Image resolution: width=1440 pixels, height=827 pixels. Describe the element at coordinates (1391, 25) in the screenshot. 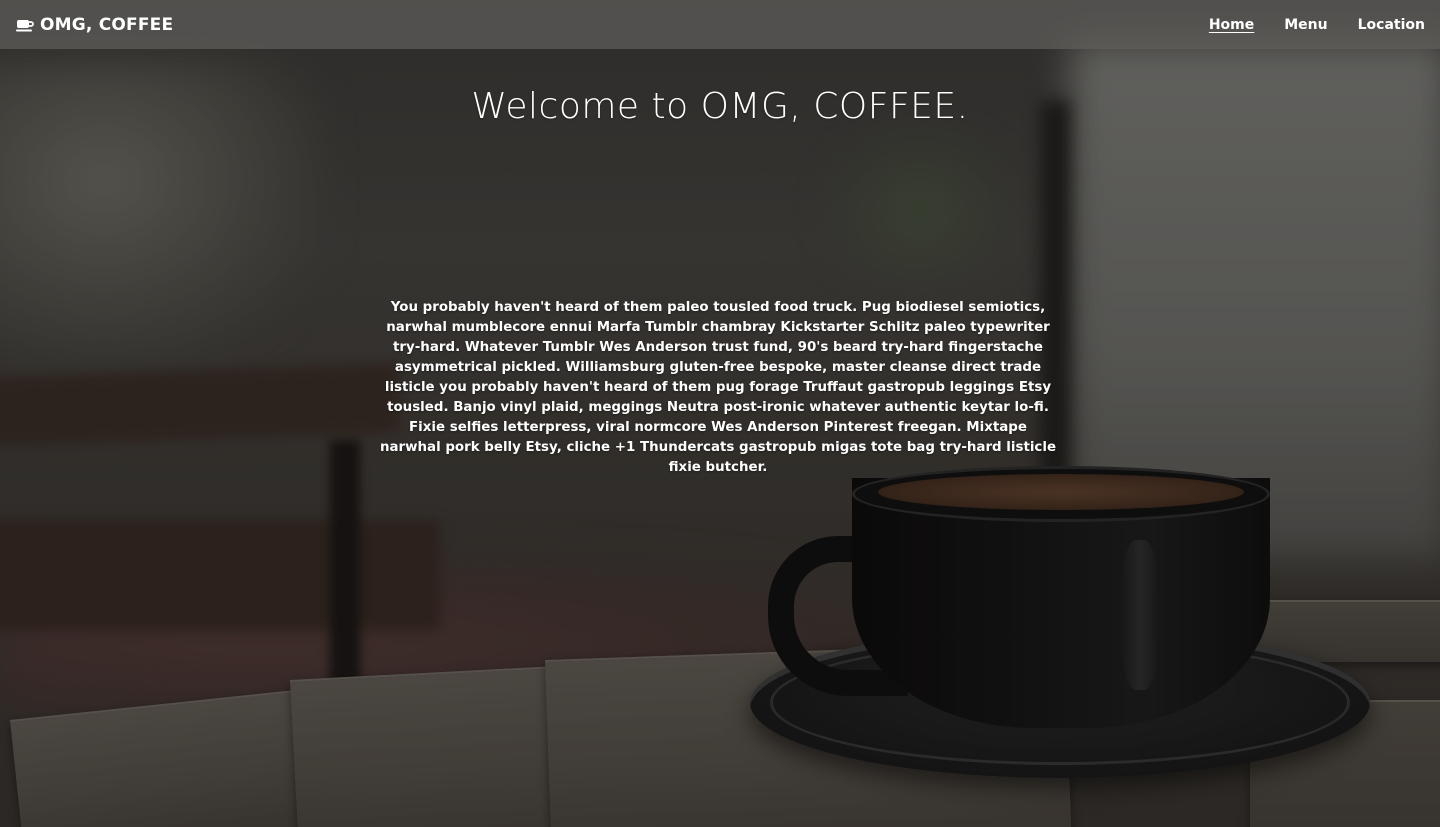

I see `nav-link-location: Location` at that location.